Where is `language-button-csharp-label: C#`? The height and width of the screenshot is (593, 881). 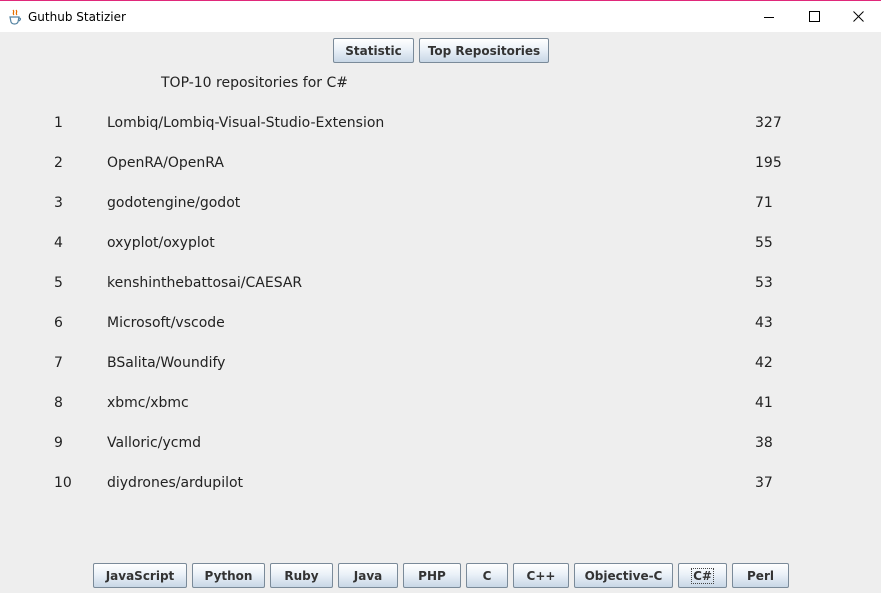 language-button-csharp-label: C# is located at coordinates (702, 575).